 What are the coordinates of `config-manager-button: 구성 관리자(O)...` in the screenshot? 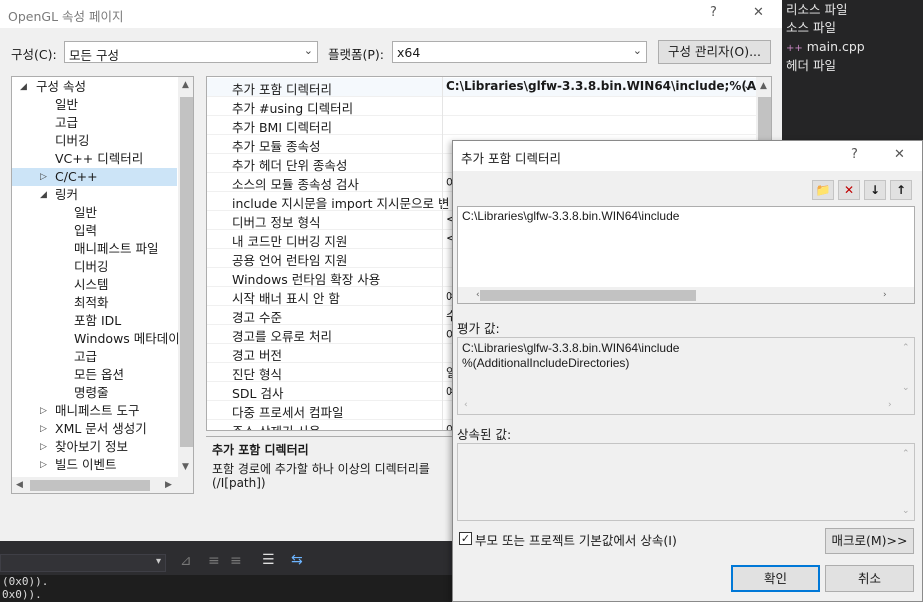 It's located at (714, 52).